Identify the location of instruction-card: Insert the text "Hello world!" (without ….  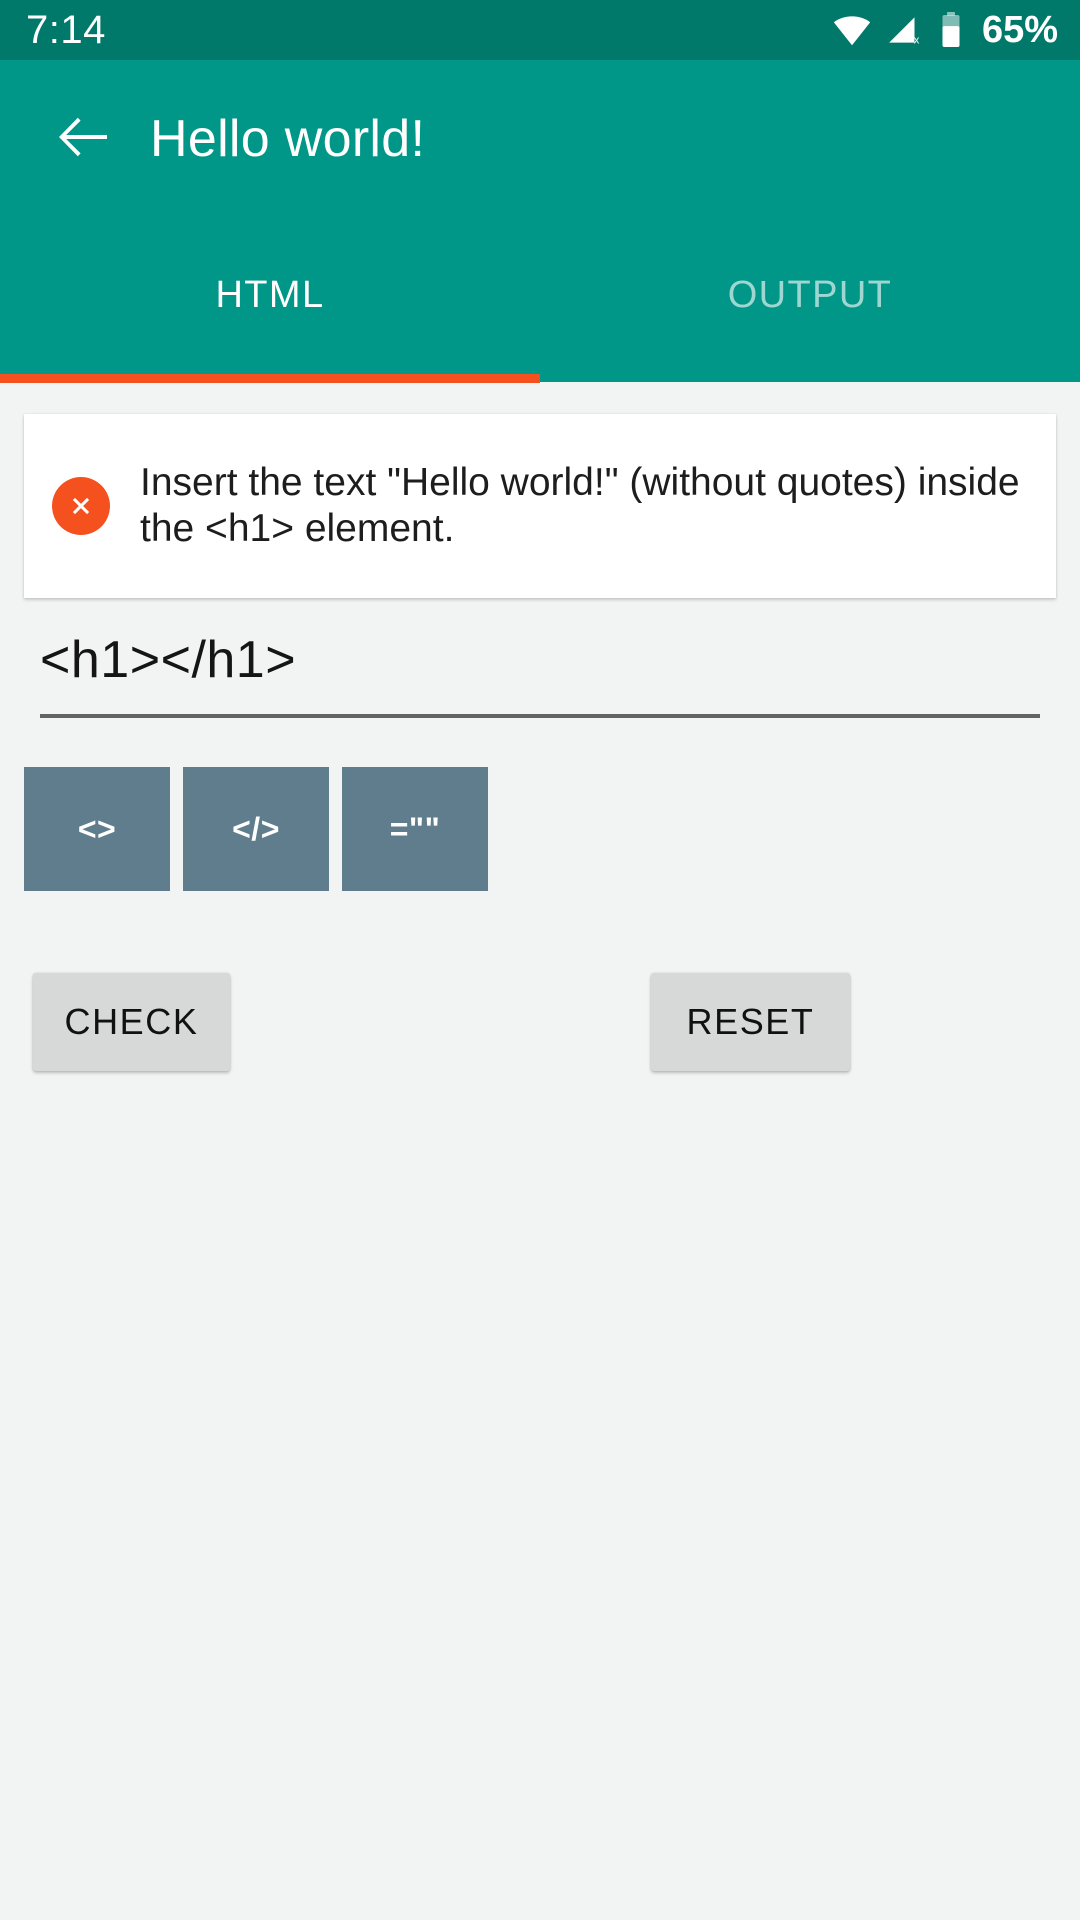
(540, 506).